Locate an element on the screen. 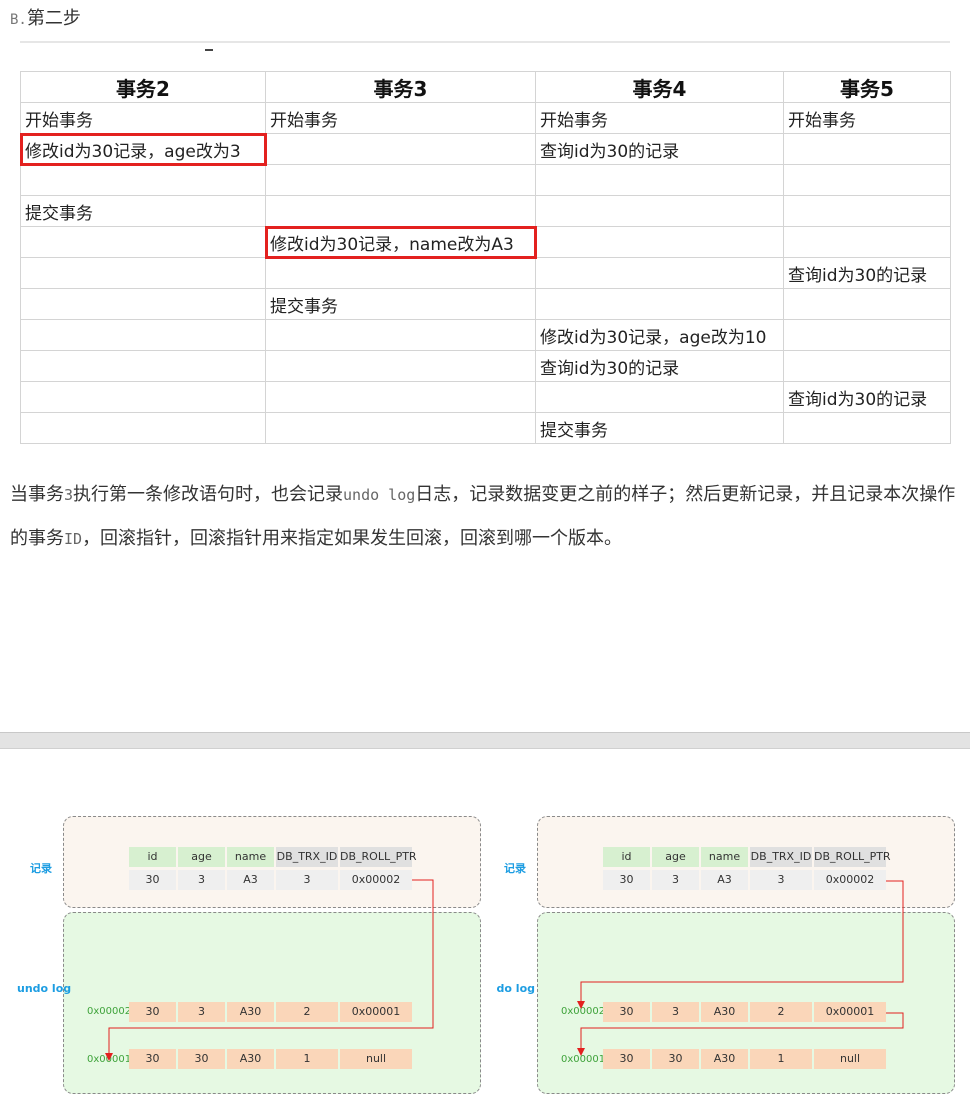 Image resolution: width=970 pixels, height=1100 pixels. table-header-row: 事务2 事务3 事务4 事务5 is located at coordinates (485, 87).